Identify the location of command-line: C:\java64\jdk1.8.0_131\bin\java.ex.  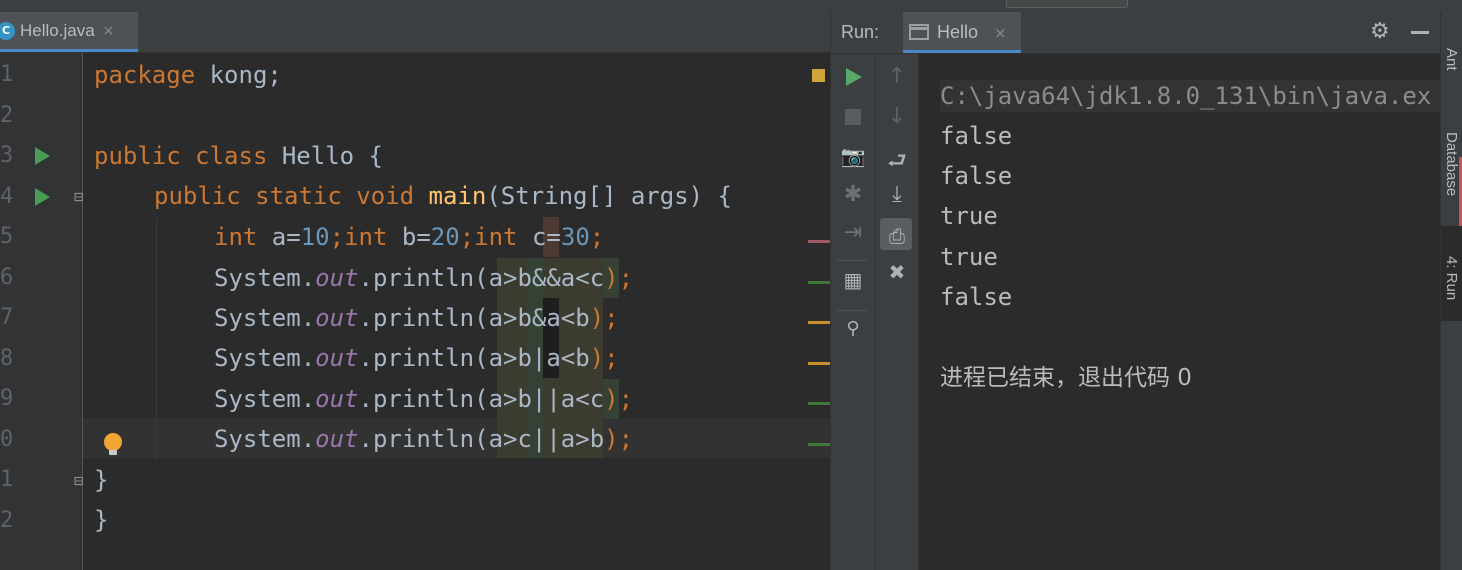
(1186, 96).